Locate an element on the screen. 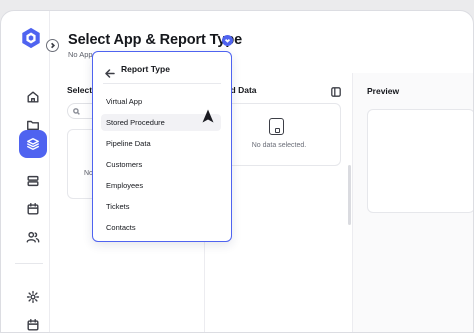 This screenshot has height=333, width=474. sidebar-panel-icon is located at coordinates (336, 92).